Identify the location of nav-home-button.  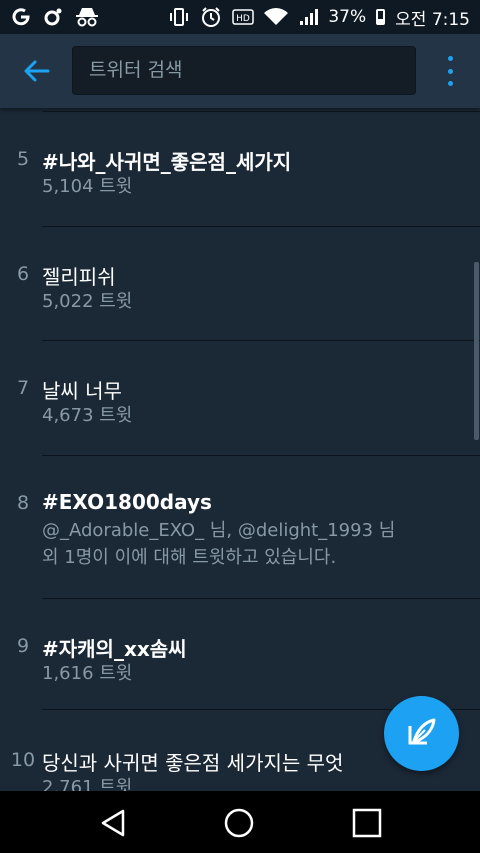
(239, 823).